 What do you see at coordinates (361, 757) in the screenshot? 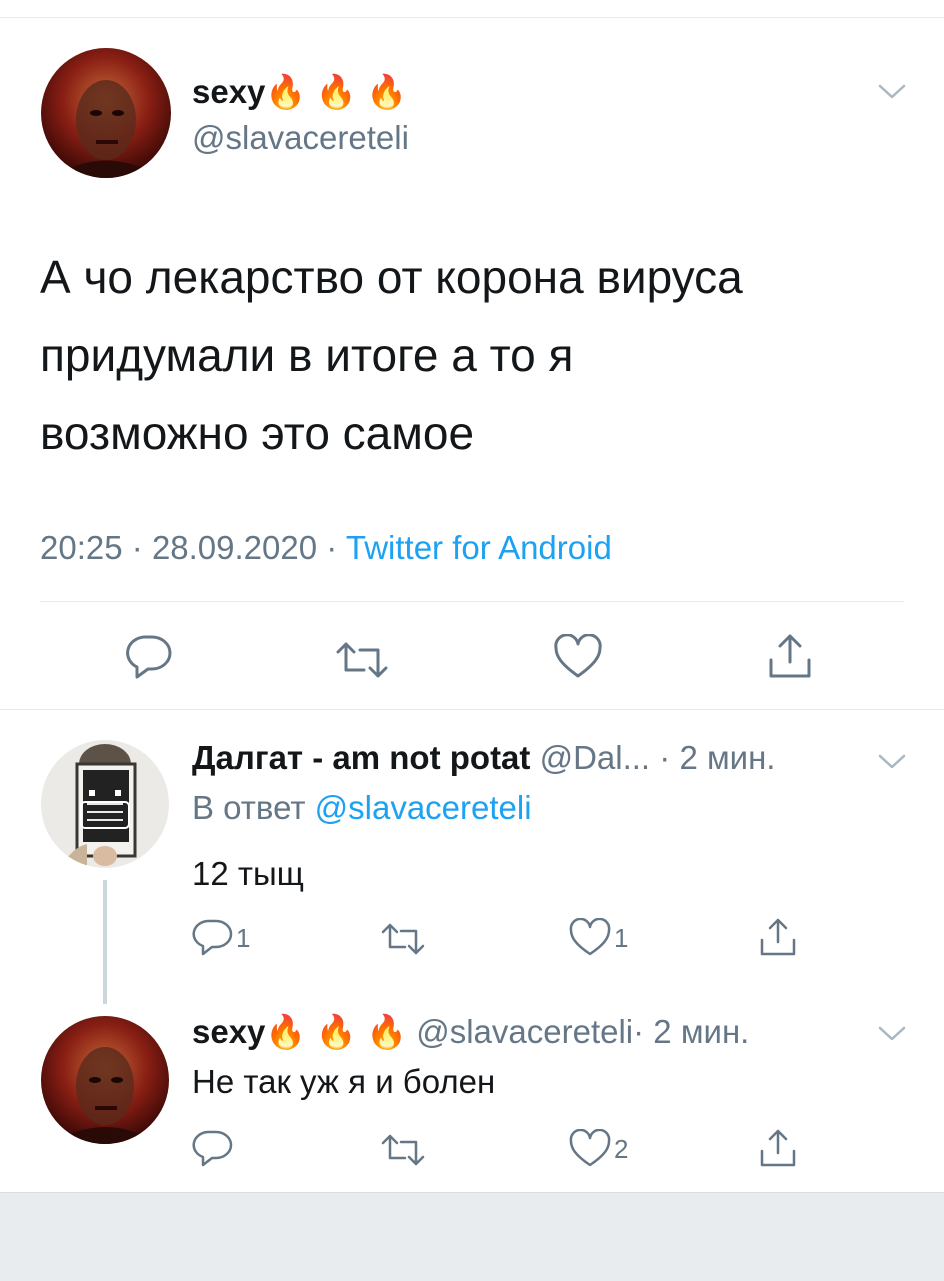
I see `display-name: Далгат - am not potat` at bounding box center [361, 757].